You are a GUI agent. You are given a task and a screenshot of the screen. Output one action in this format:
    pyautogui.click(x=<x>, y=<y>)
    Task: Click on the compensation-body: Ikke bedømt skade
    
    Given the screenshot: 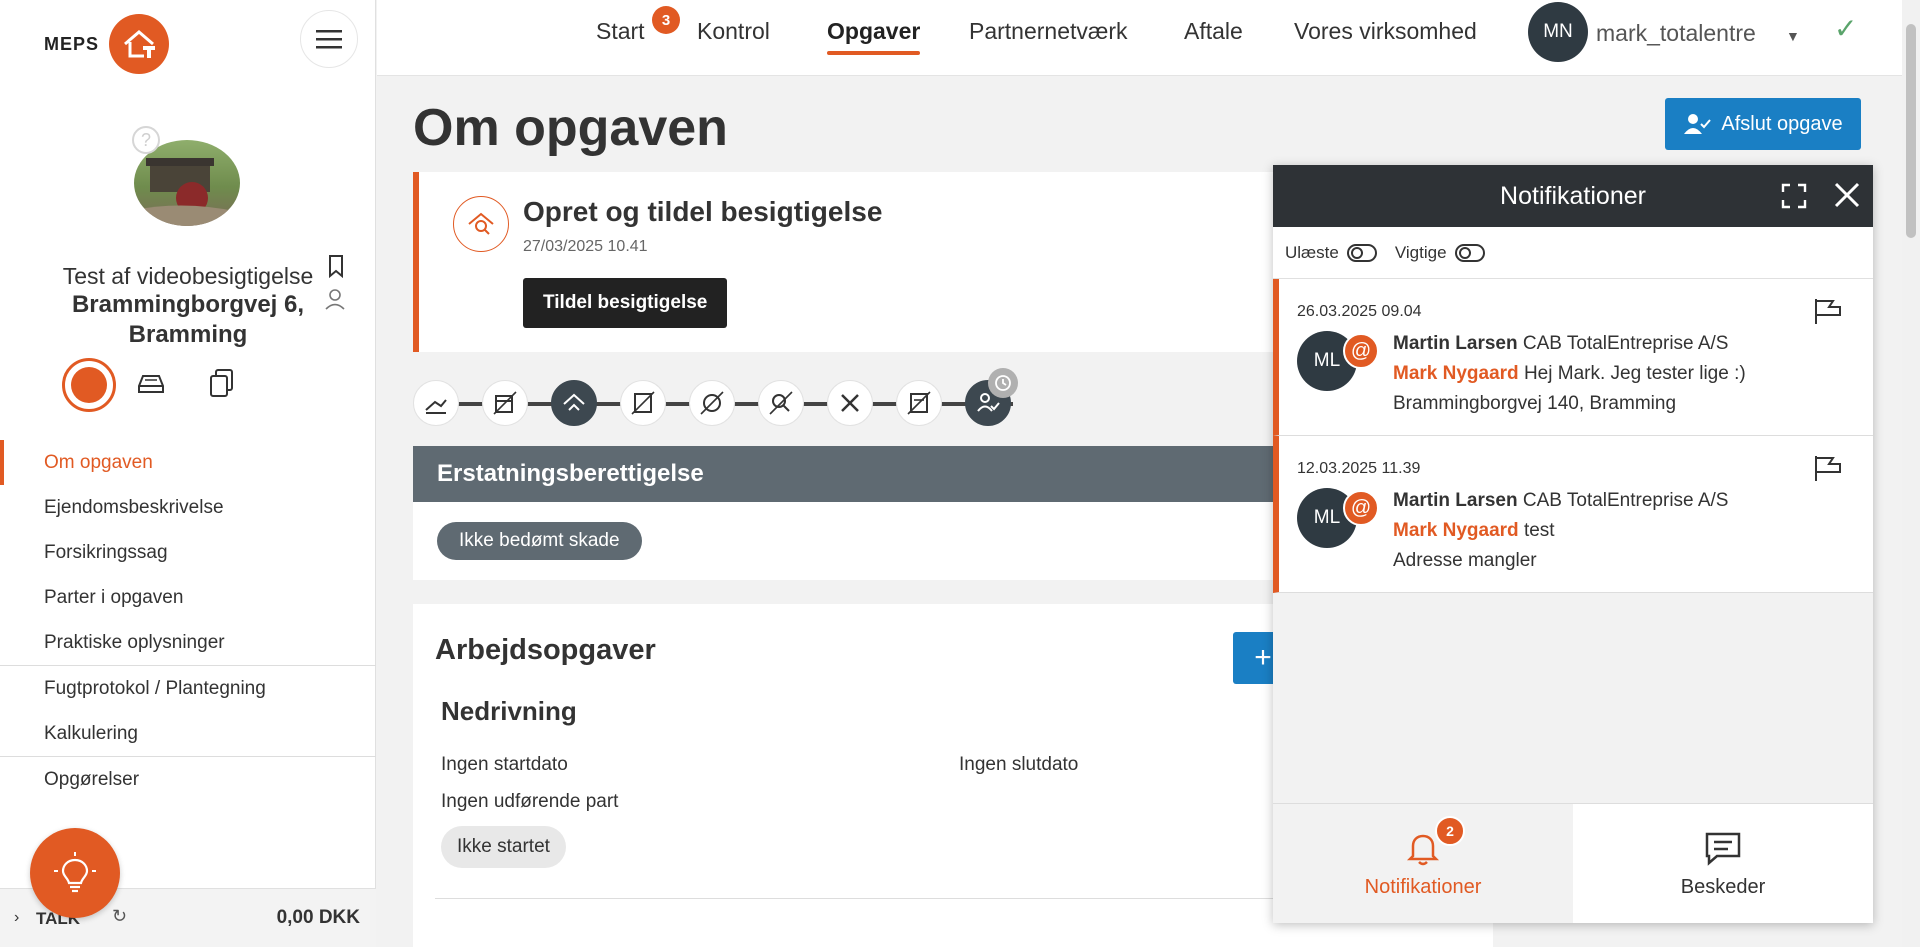 What is the action you would take?
    pyautogui.click(x=843, y=541)
    